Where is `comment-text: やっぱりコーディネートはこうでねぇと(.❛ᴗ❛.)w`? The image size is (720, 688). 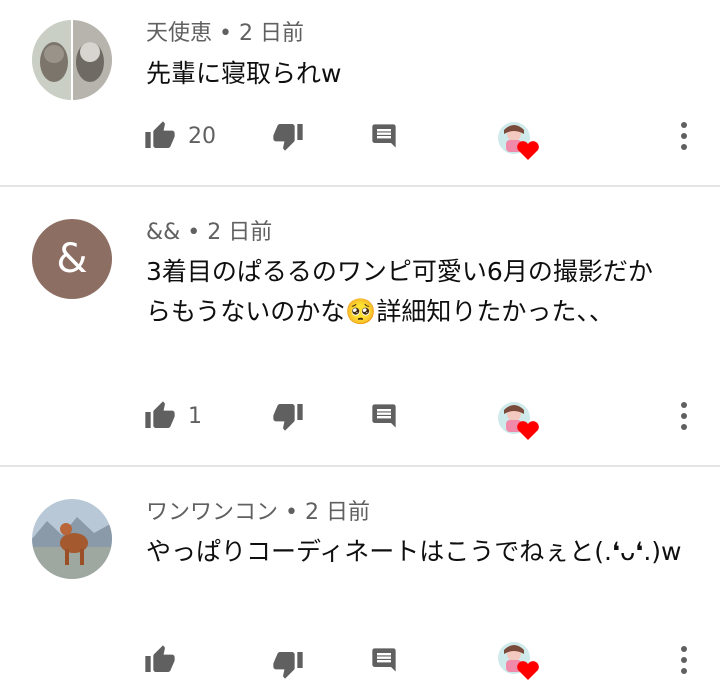 comment-text: やっぱりコーディネートはこうでねぇと(.❛ᴗ❛.)w is located at coordinates (414, 551).